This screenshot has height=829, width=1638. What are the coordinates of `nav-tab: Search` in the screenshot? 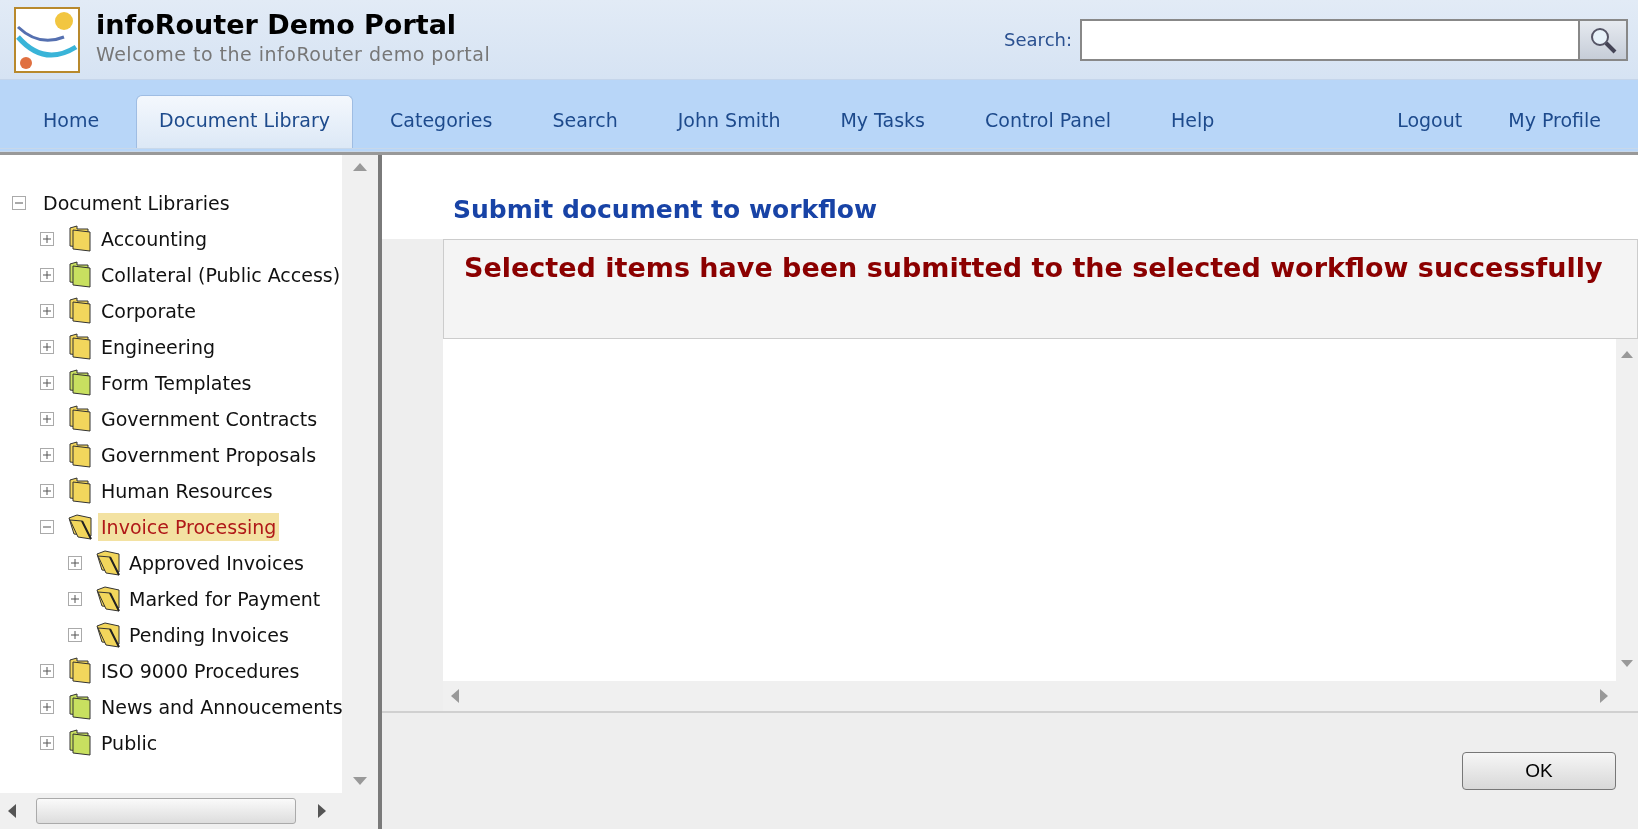 It's located at (585, 121).